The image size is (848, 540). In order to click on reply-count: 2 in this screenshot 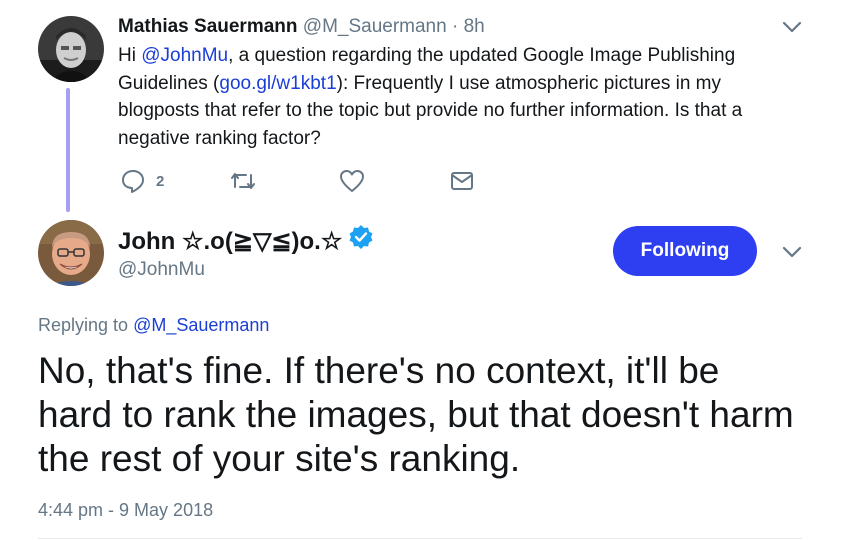, I will do `click(160, 181)`.